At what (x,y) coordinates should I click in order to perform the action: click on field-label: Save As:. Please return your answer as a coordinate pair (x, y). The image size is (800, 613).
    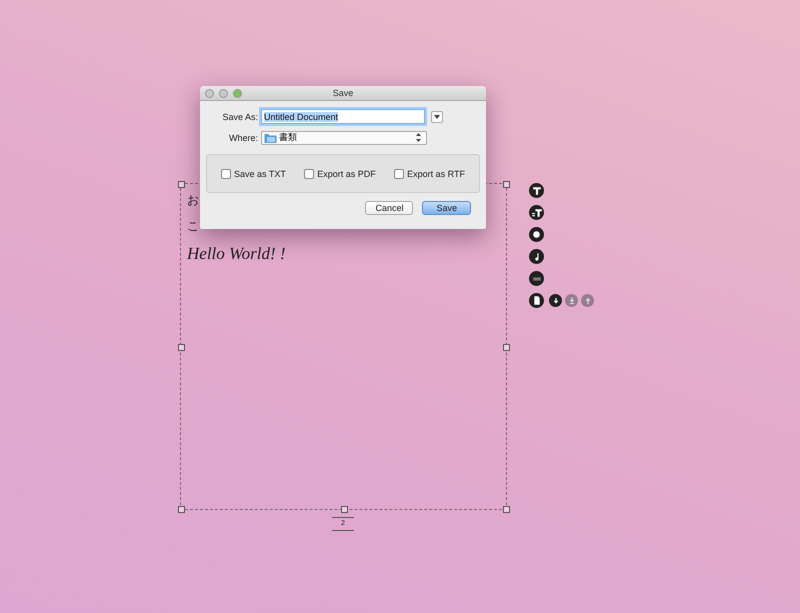
    Looking at the image, I should click on (239, 117).